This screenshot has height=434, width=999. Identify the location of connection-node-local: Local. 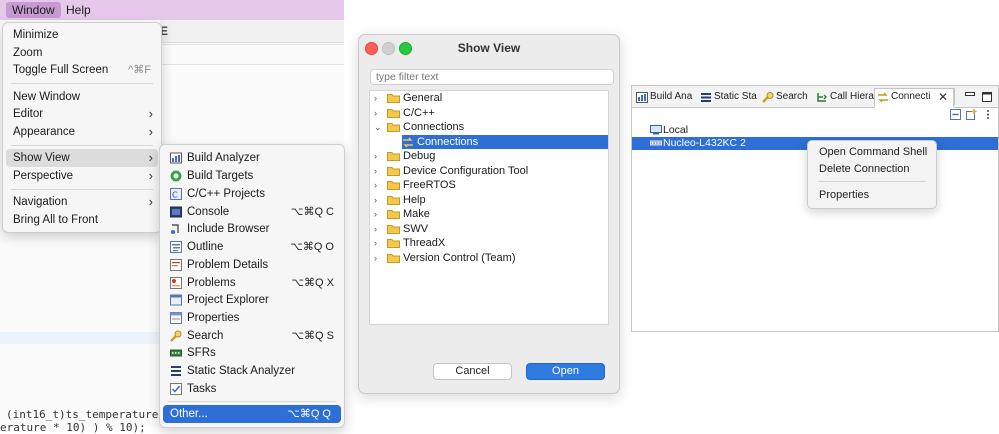
(815, 130).